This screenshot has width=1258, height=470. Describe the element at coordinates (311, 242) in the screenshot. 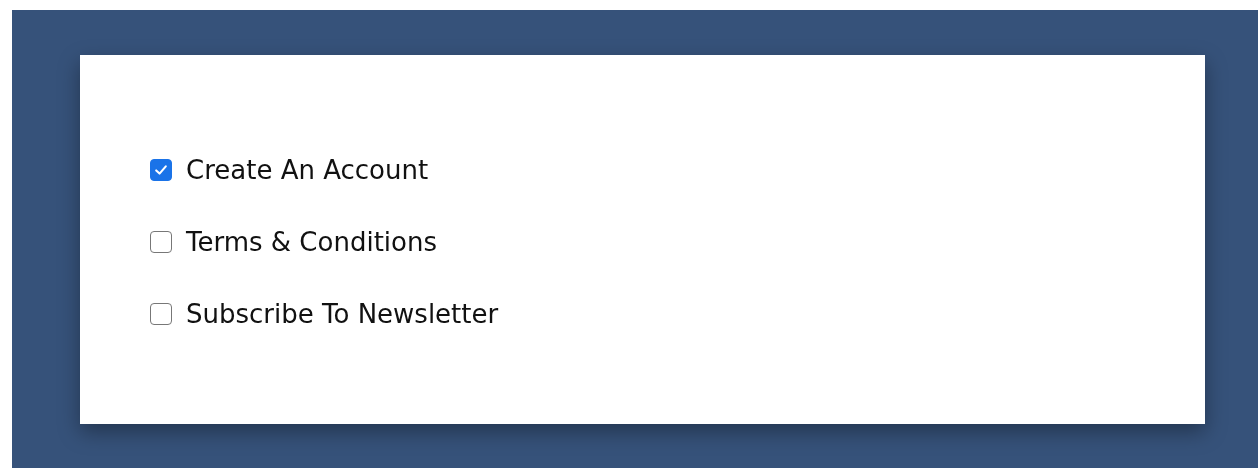

I see `checkbox-label: Terms & Conditions` at that location.